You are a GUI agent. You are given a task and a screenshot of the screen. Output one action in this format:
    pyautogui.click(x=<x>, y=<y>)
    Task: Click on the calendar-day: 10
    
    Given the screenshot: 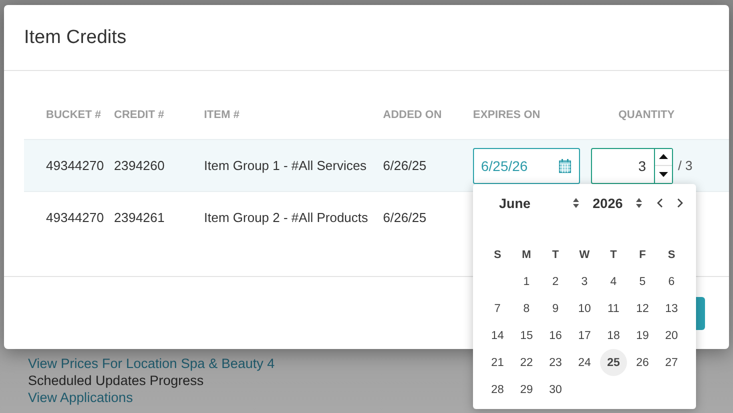 What is the action you would take?
    pyautogui.click(x=584, y=308)
    